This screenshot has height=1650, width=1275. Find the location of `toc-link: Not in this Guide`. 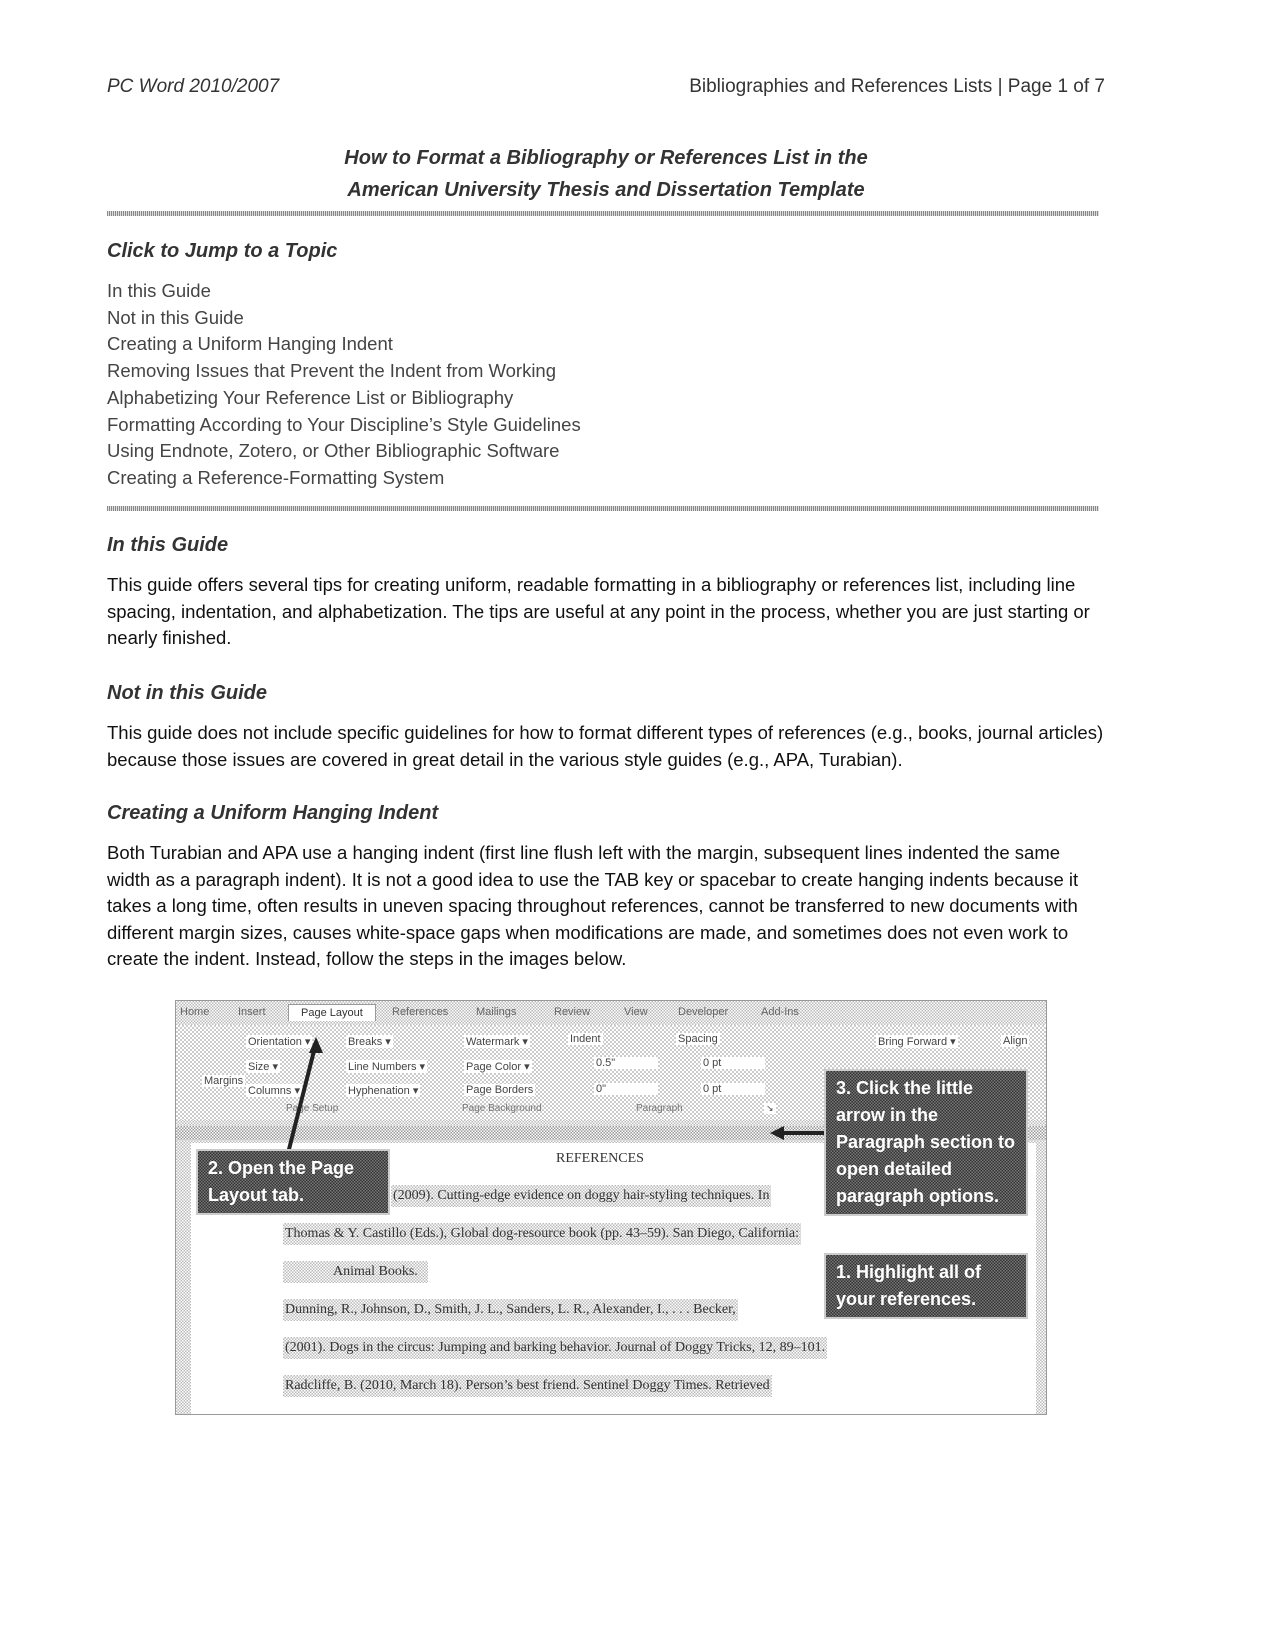

toc-link: Not in this Guide is located at coordinates (344, 318).